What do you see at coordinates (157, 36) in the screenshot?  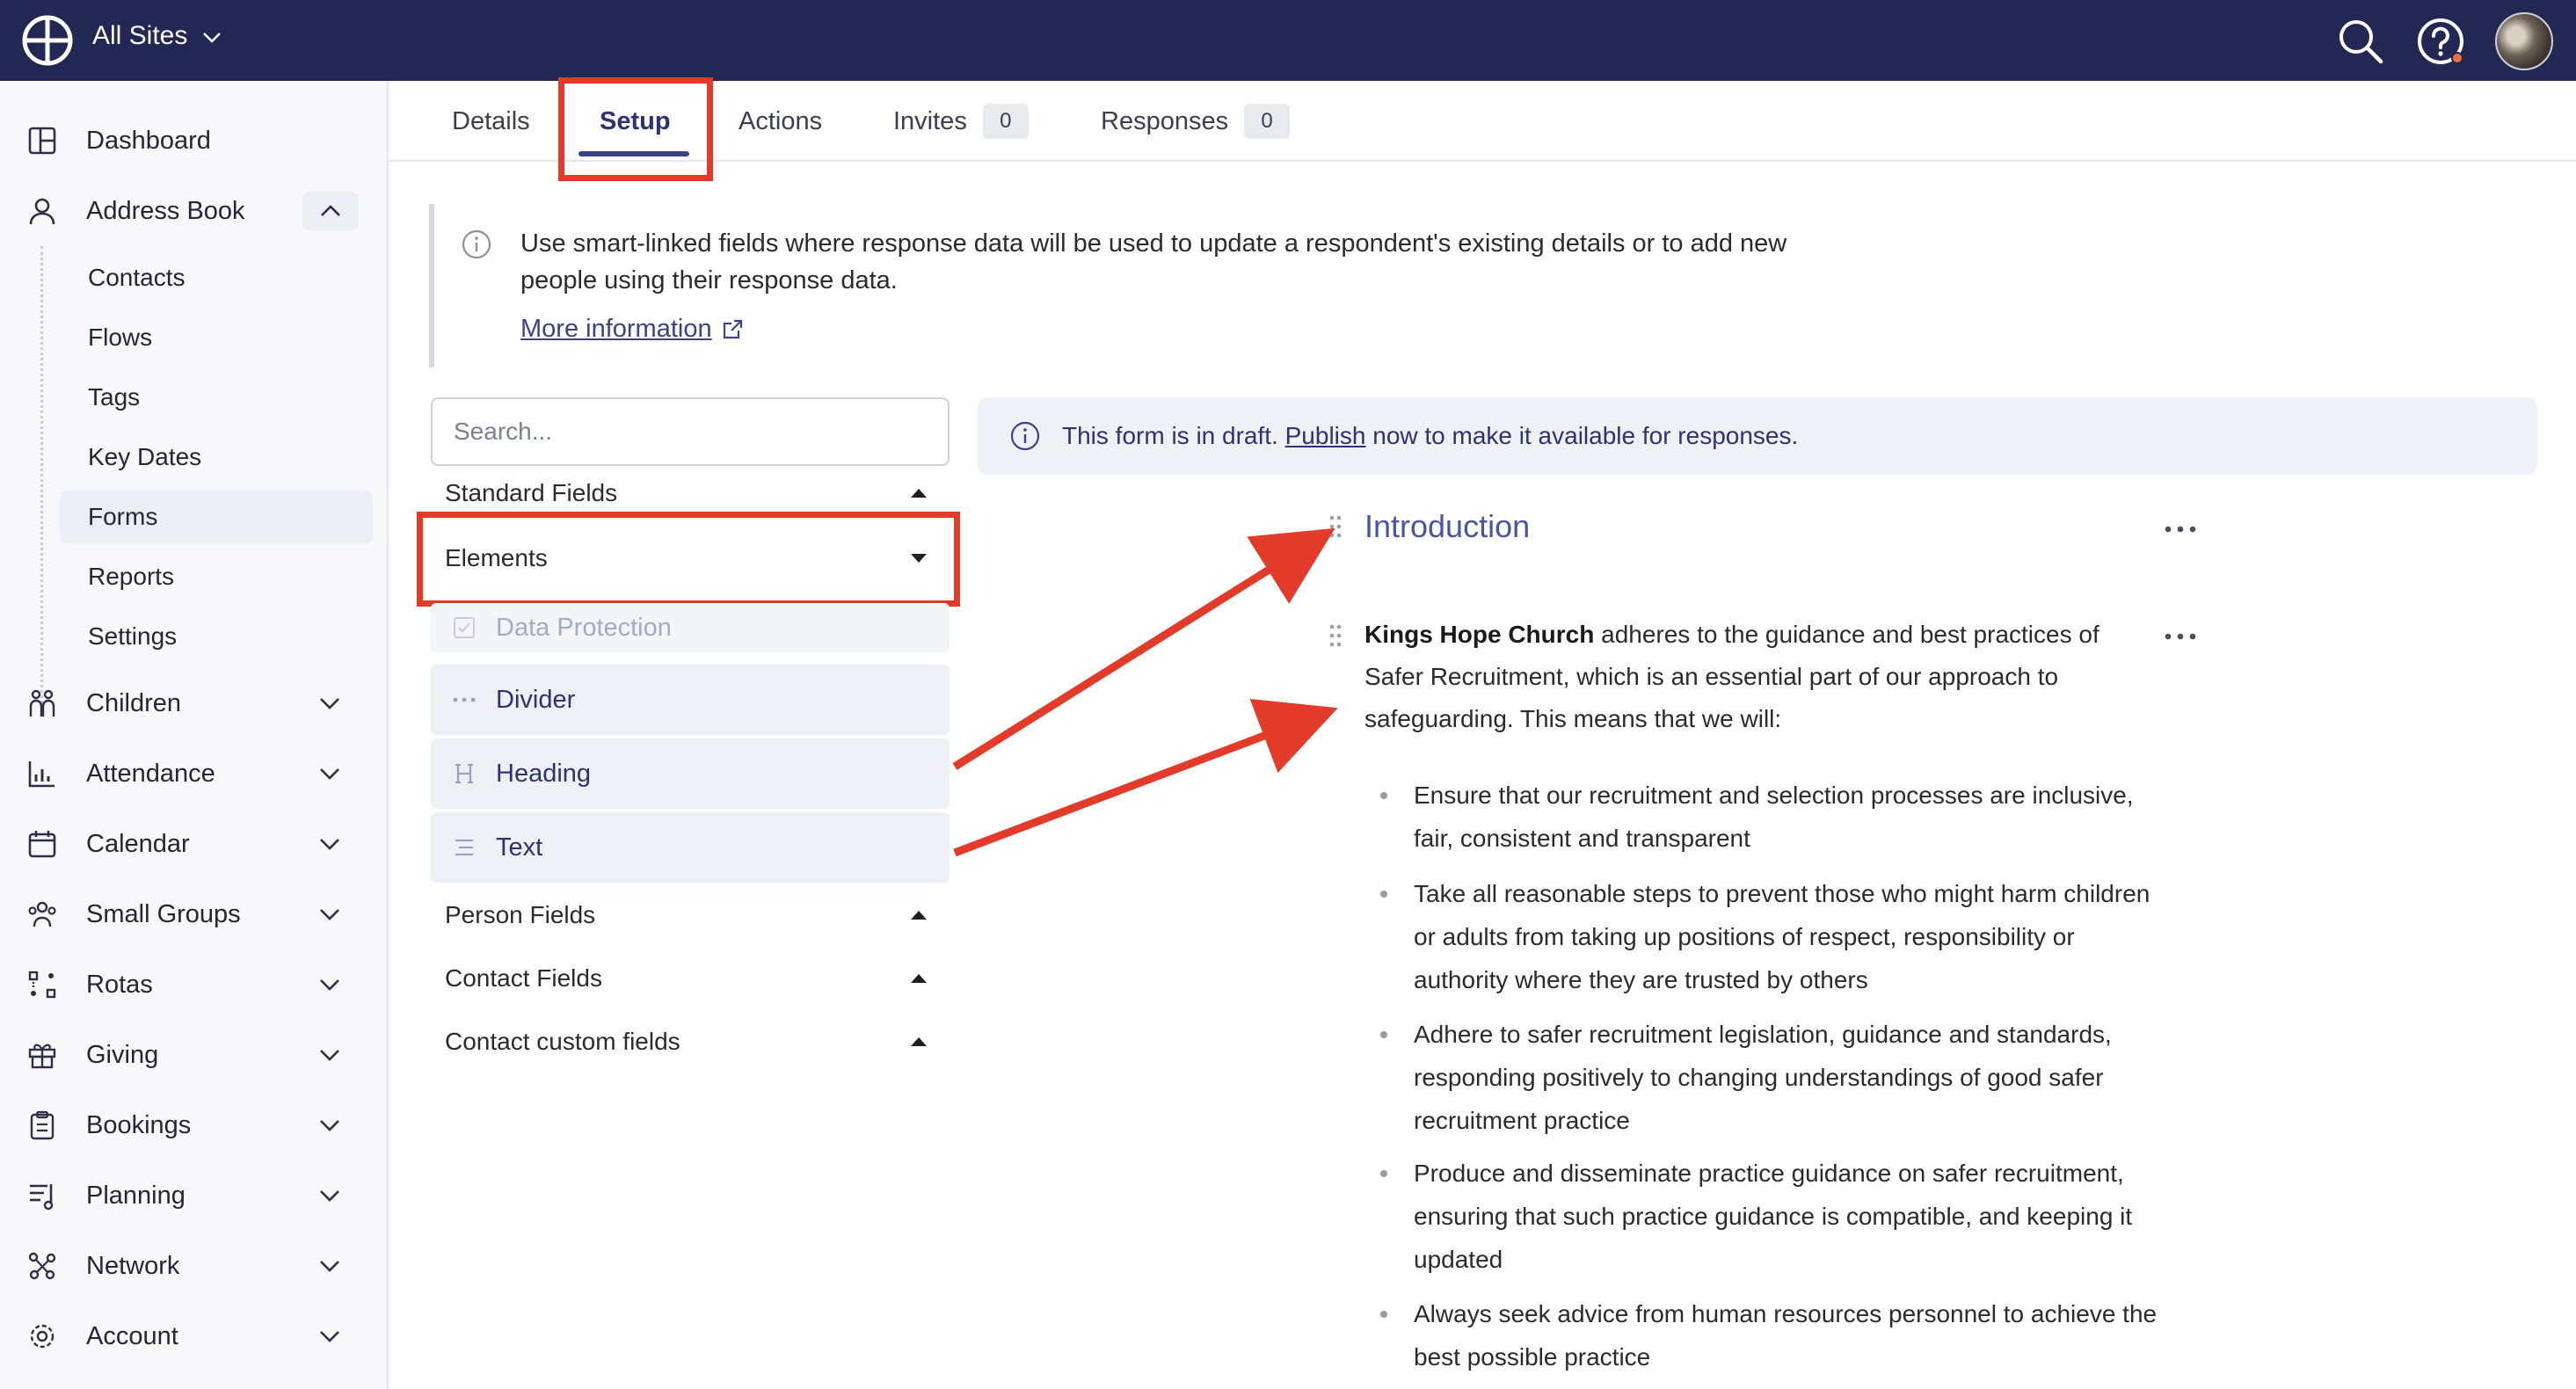 I see `site-selector: All Sites` at bounding box center [157, 36].